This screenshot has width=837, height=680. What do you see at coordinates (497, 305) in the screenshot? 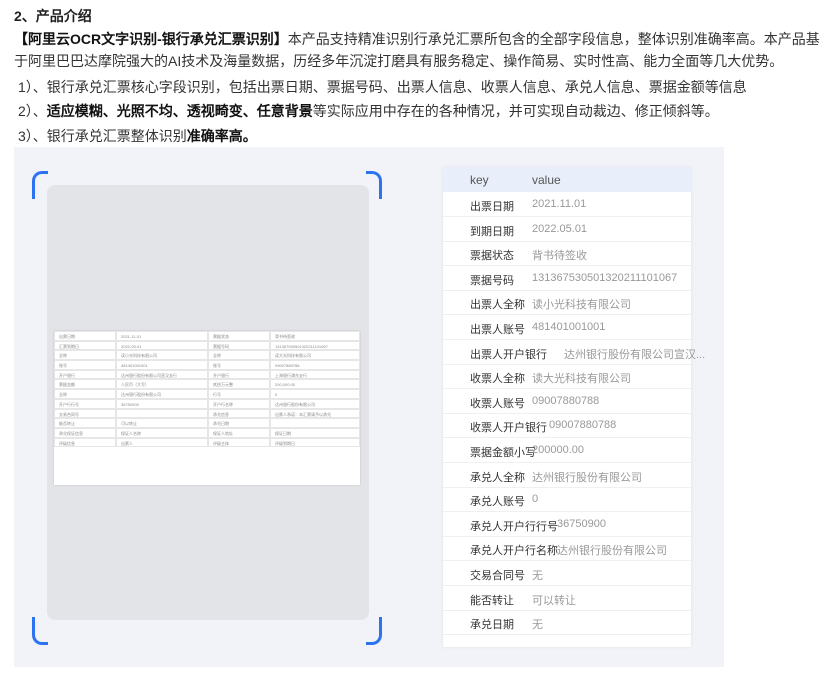
I see `kv-key: 出票人全称` at bounding box center [497, 305].